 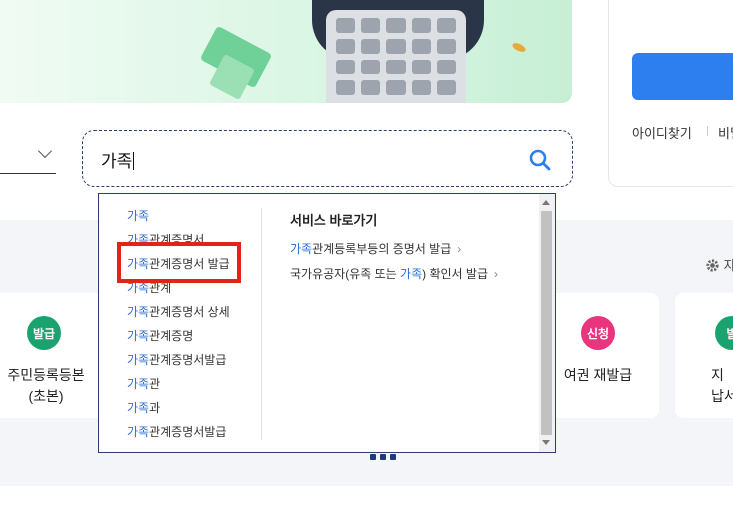 What do you see at coordinates (722, 385) in the screenshot?
I see `service-card-label: 지 납서` at bounding box center [722, 385].